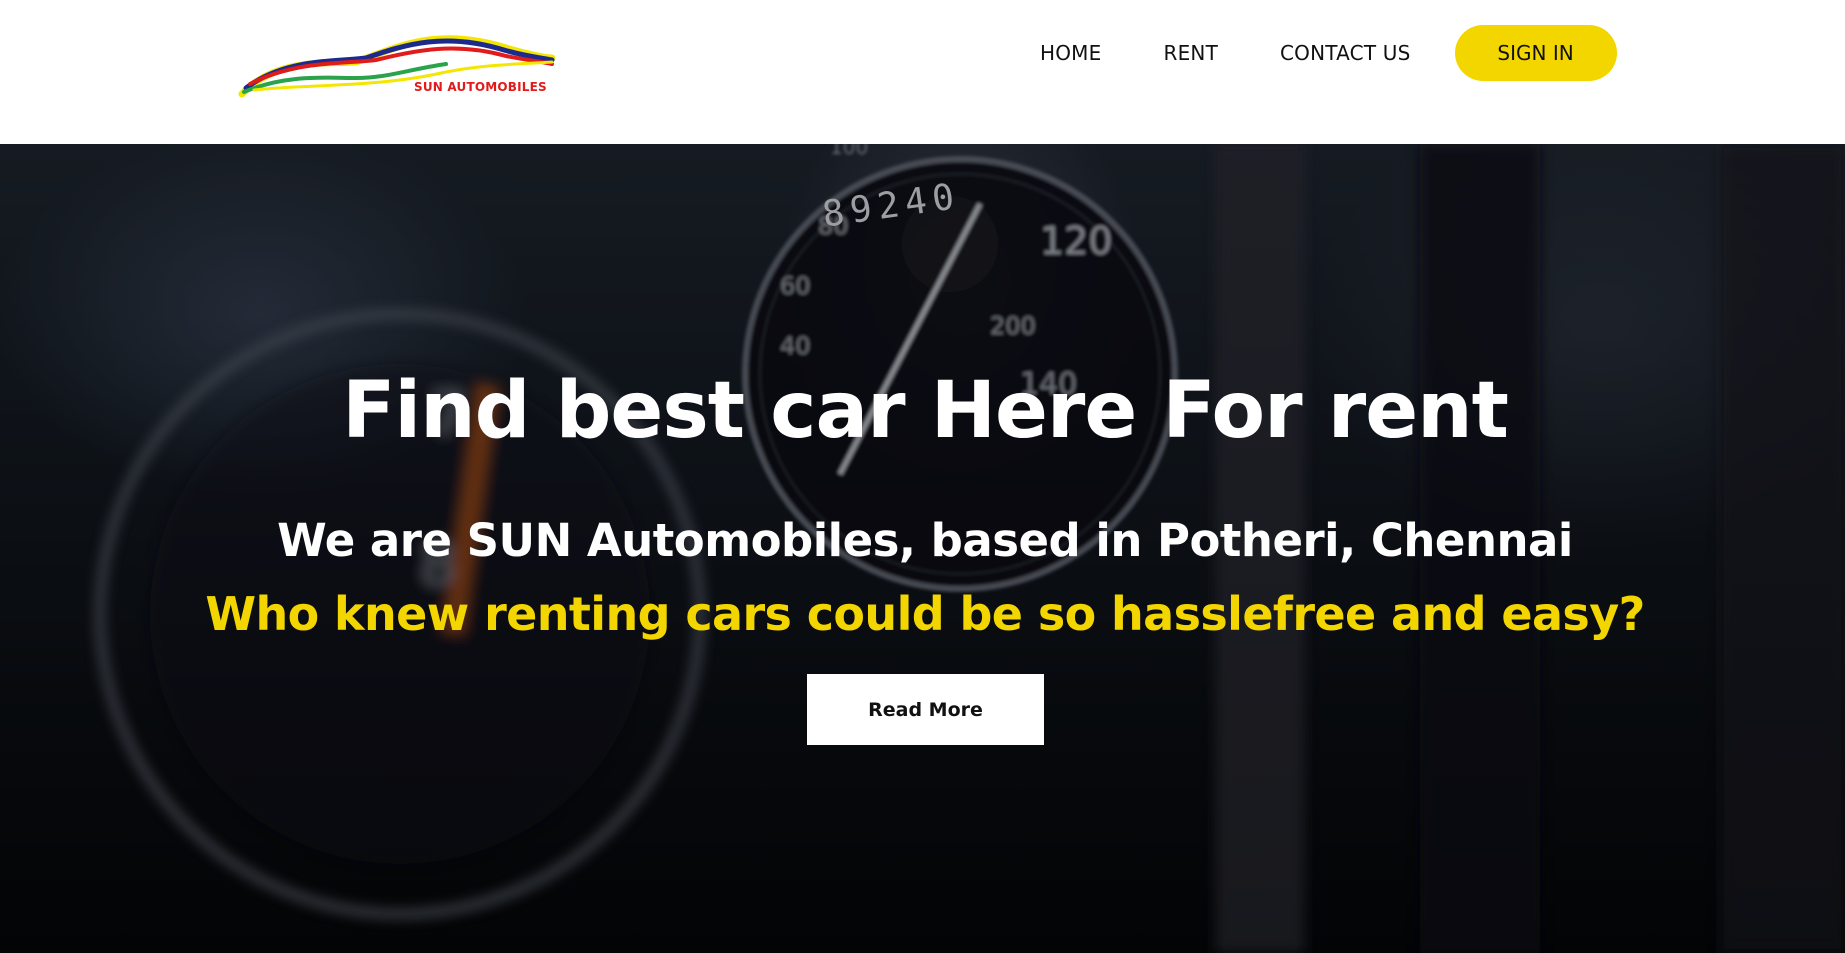 This screenshot has width=1845, height=953. I want to click on car-swoosh-logo-icon, so click(397, 66).